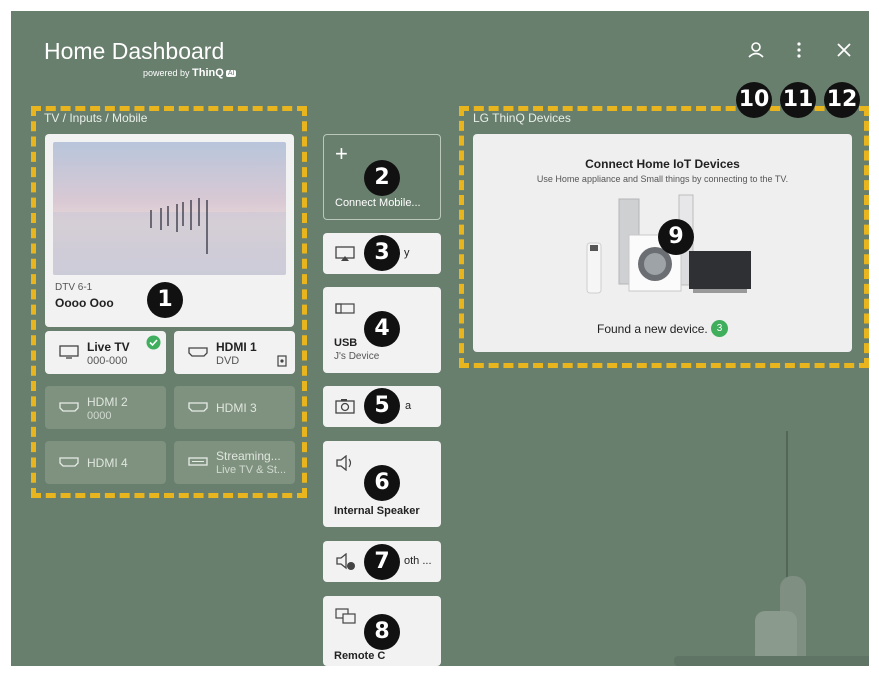  What do you see at coordinates (345, 616) in the screenshot?
I see `remote-pc-icon` at bounding box center [345, 616].